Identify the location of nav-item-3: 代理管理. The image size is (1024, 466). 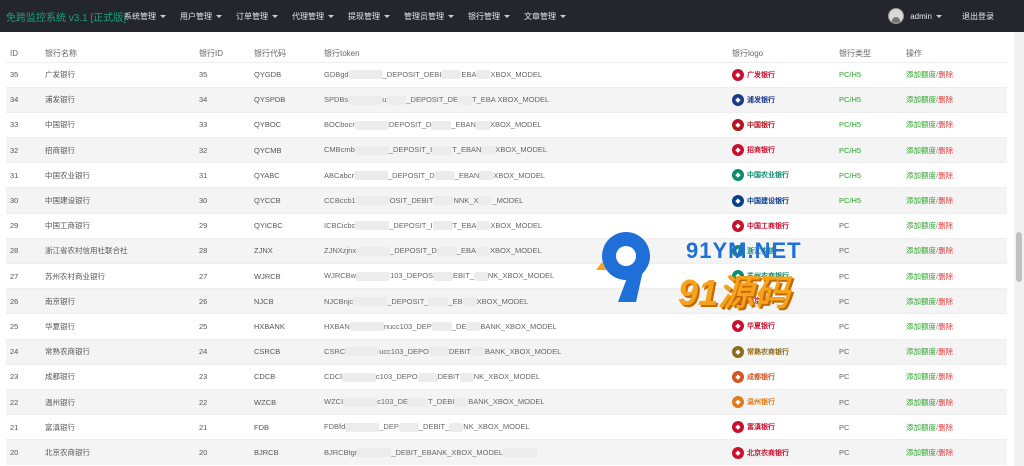
(313, 16).